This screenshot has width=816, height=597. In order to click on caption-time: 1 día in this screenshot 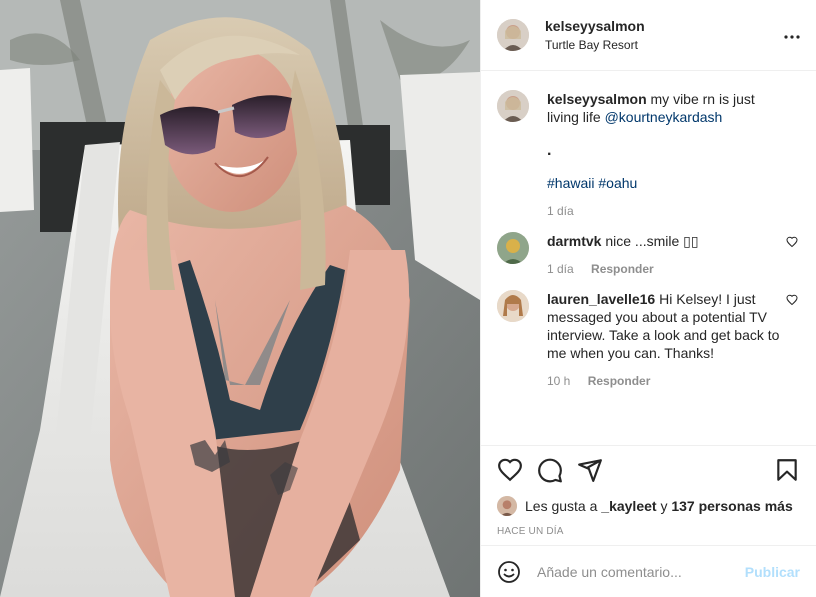, I will do `click(664, 211)`.